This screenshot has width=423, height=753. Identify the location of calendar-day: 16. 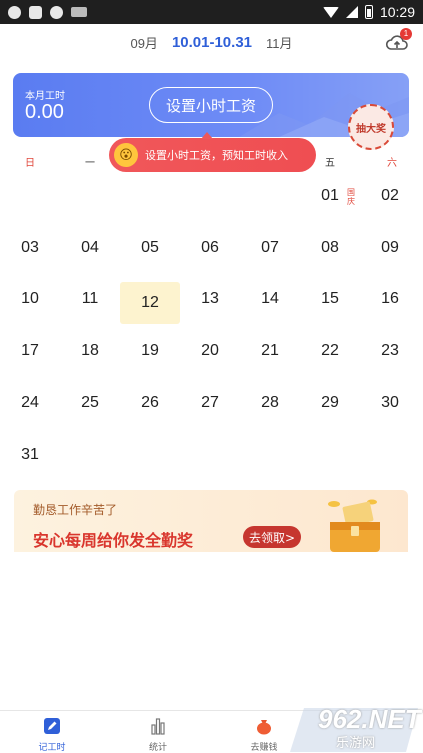
(390, 299).